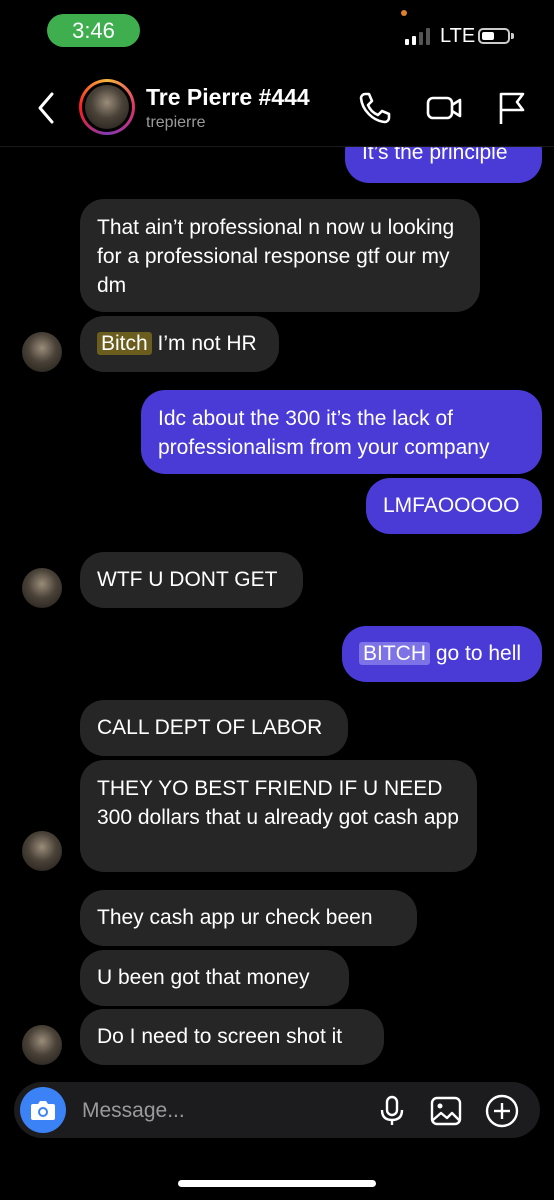 The height and width of the screenshot is (1200, 554). I want to click on camera-button, so click(43, 1110).